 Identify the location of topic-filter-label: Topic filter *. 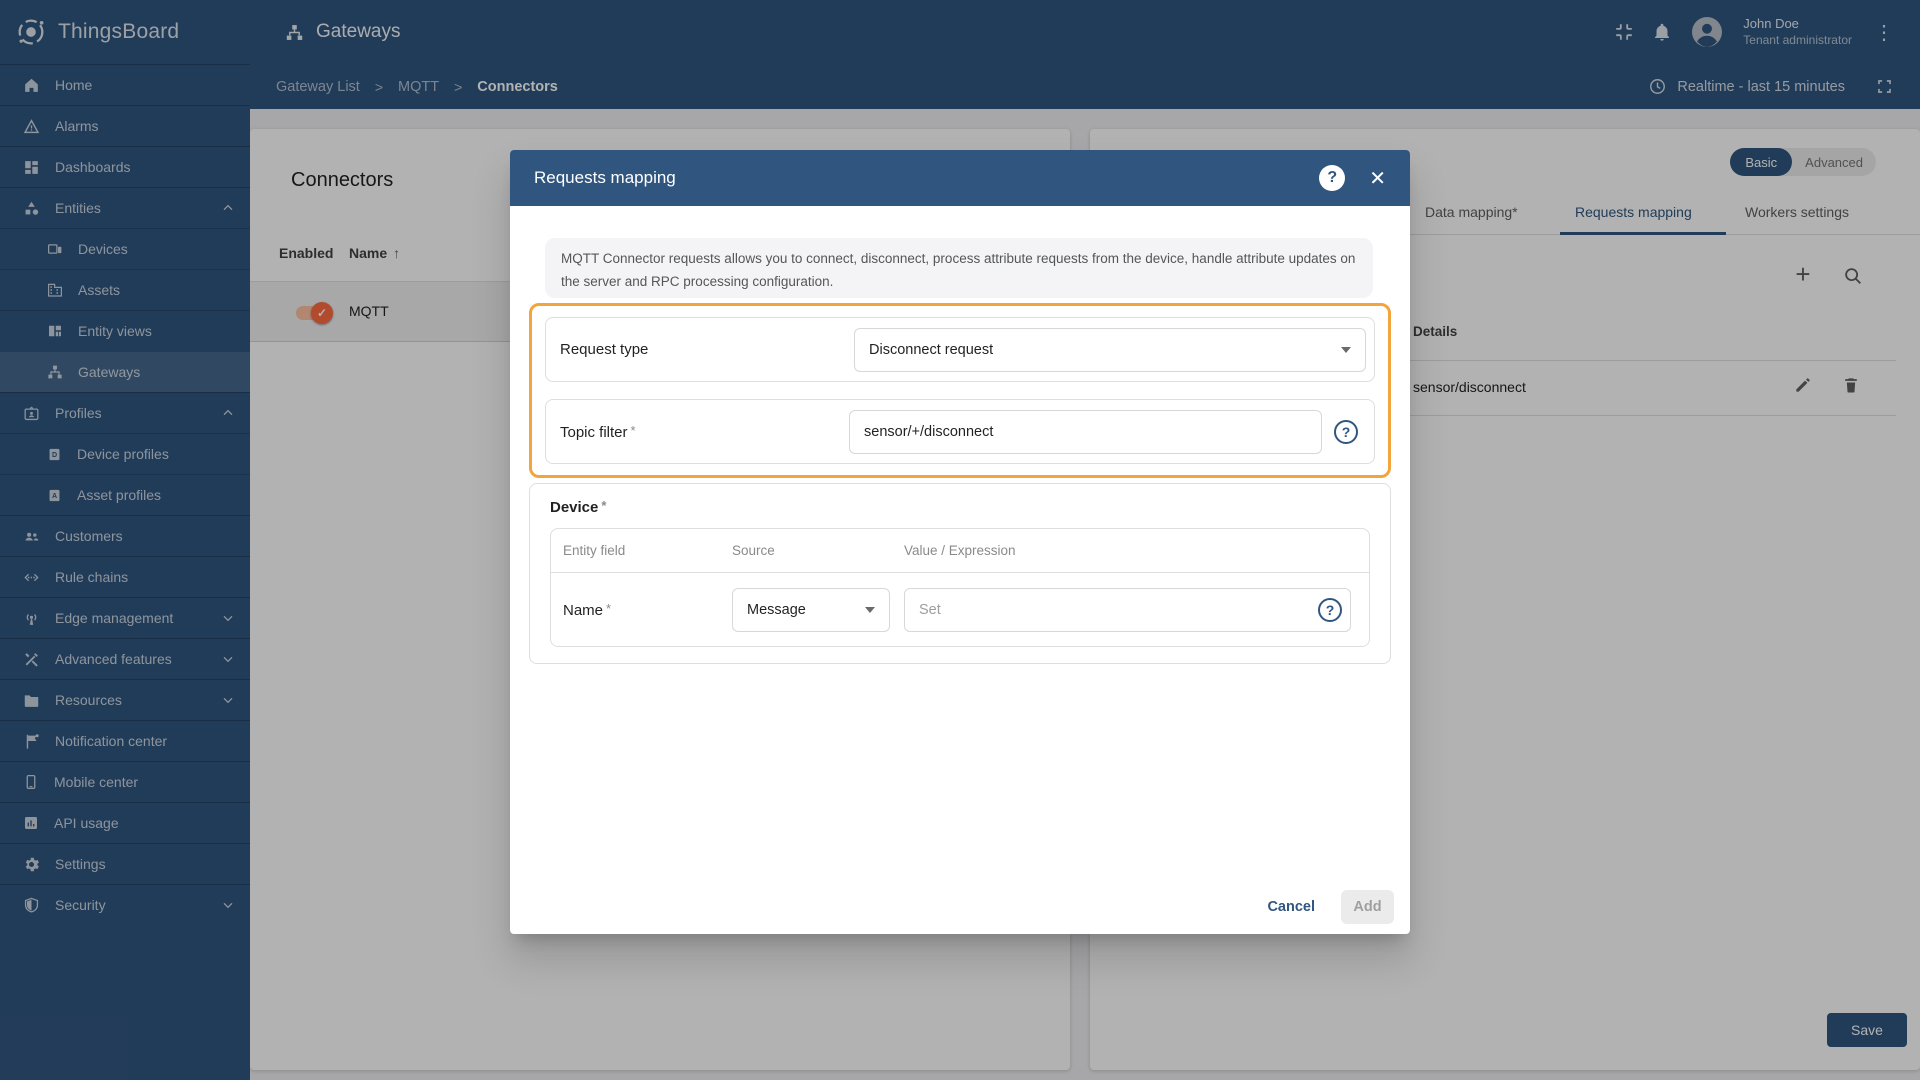
(598, 432).